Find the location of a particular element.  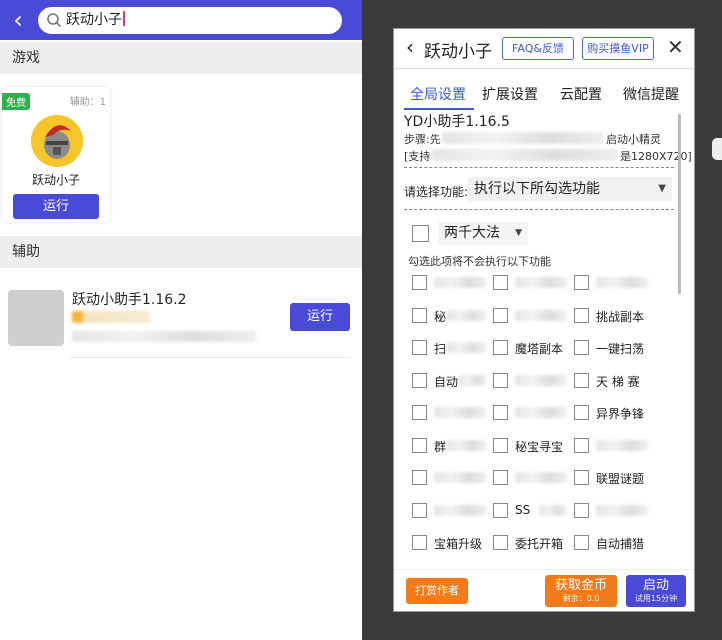

function-select: 执行以下所勾选功能 ▼ is located at coordinates (570, 189).